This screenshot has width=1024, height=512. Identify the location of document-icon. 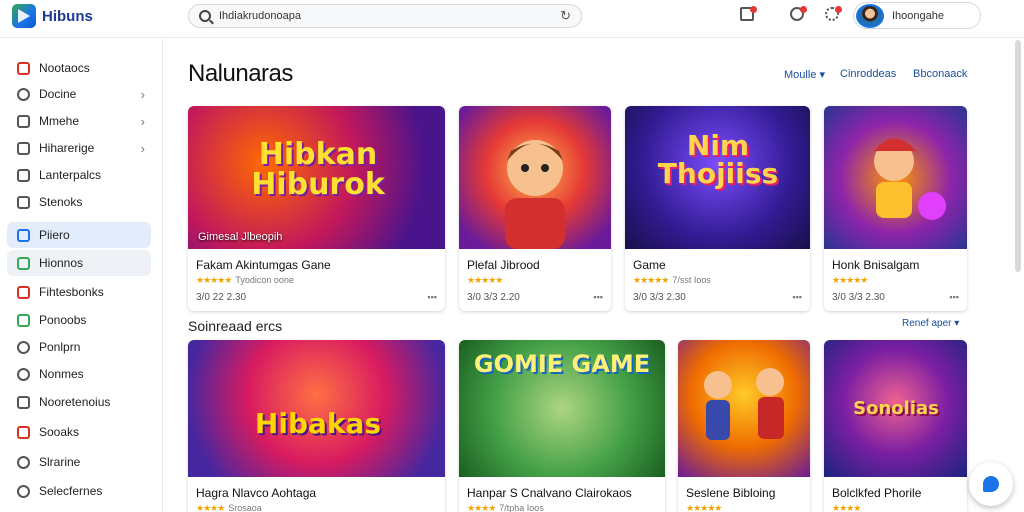
(23, 175).